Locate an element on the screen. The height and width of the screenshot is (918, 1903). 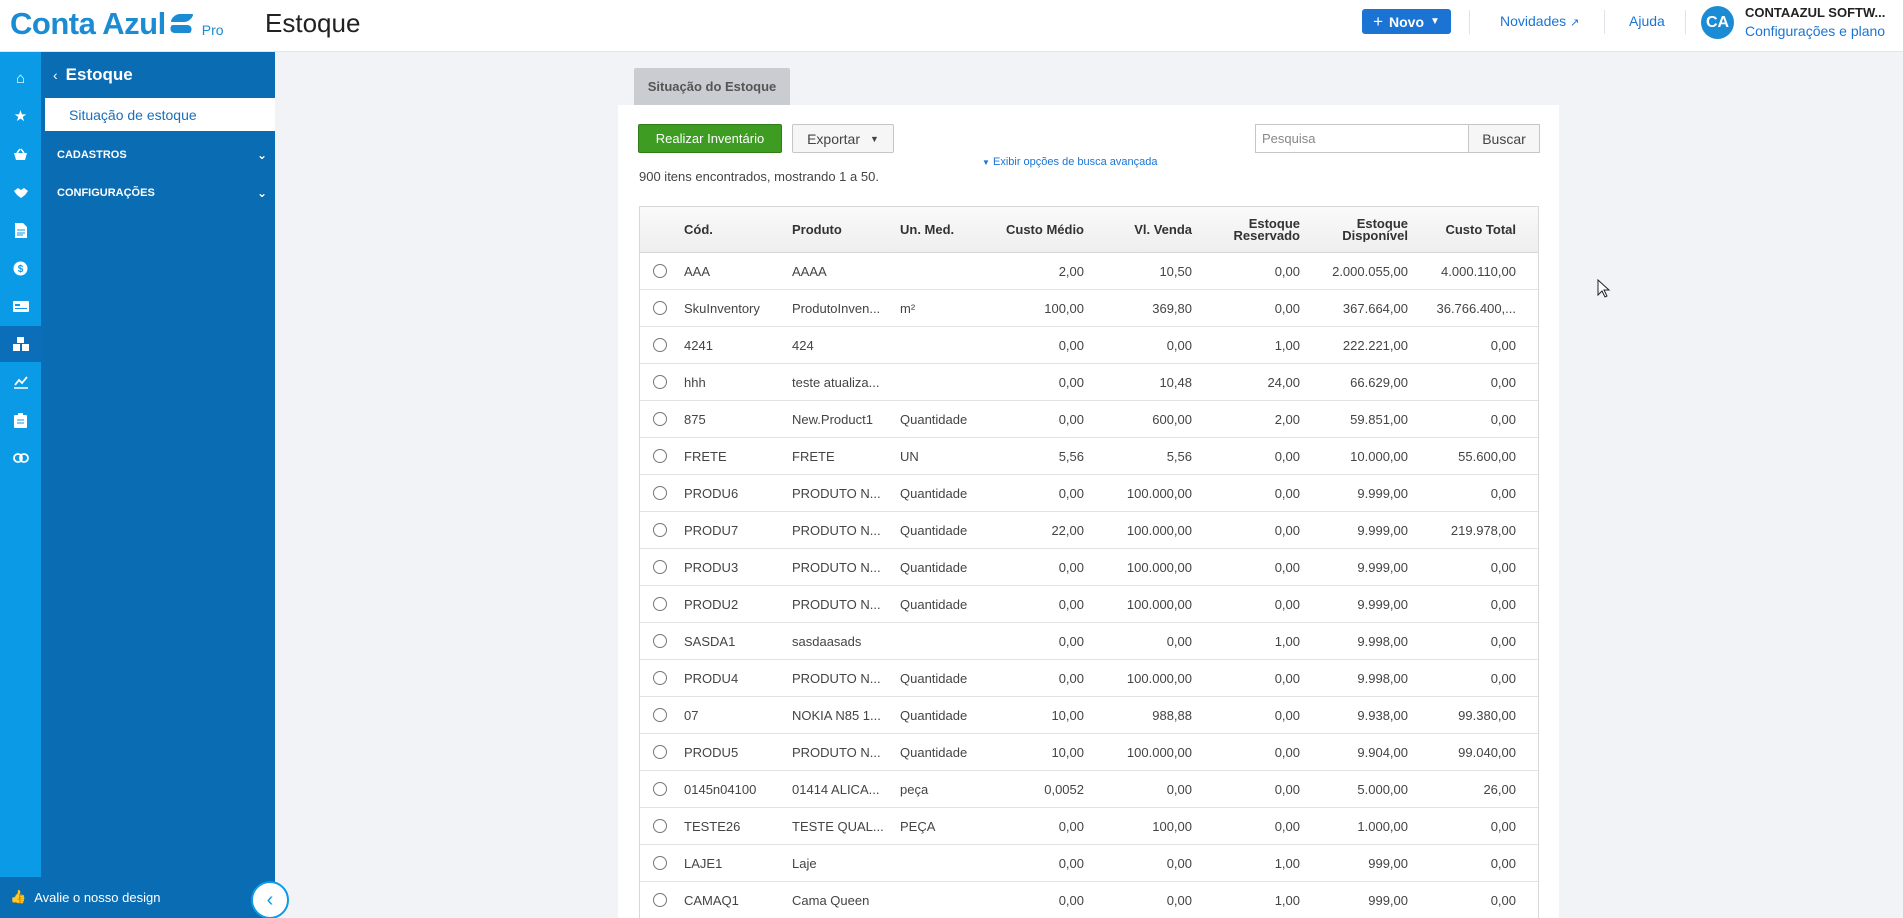
column-header-estoque-disponivel: Estoque Disponível is located at coordinates (1358, 230).